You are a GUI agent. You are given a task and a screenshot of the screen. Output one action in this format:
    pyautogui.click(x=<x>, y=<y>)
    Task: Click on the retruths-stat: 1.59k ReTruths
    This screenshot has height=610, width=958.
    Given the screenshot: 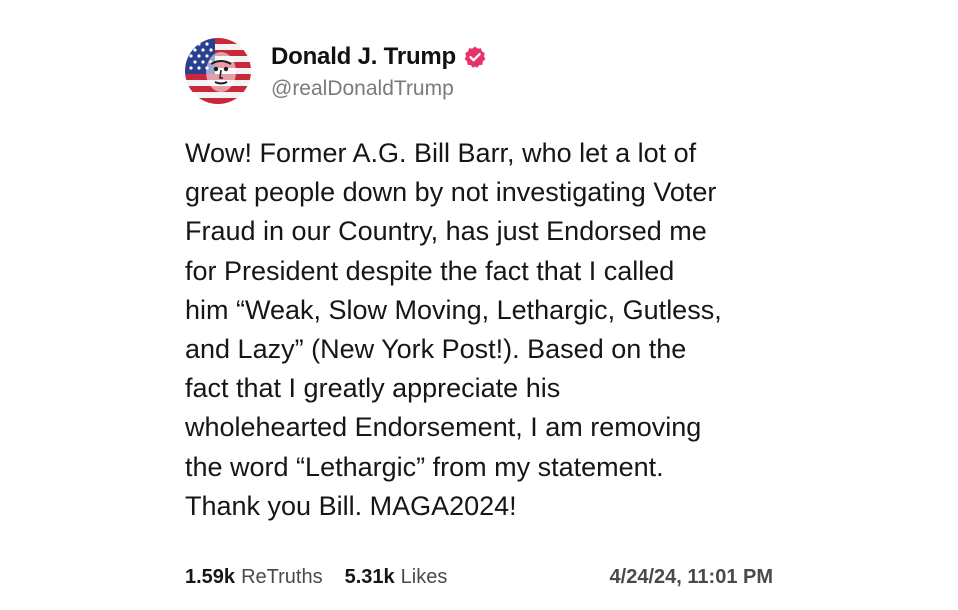 What is the action you would take?
    pyautogui.click(x=254, y=577)
    